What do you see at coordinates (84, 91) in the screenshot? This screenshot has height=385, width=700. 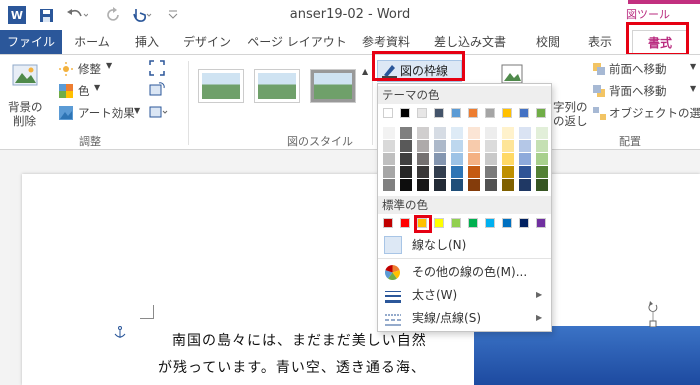 I see `color-button: 色` at bounding box center [84, 91].